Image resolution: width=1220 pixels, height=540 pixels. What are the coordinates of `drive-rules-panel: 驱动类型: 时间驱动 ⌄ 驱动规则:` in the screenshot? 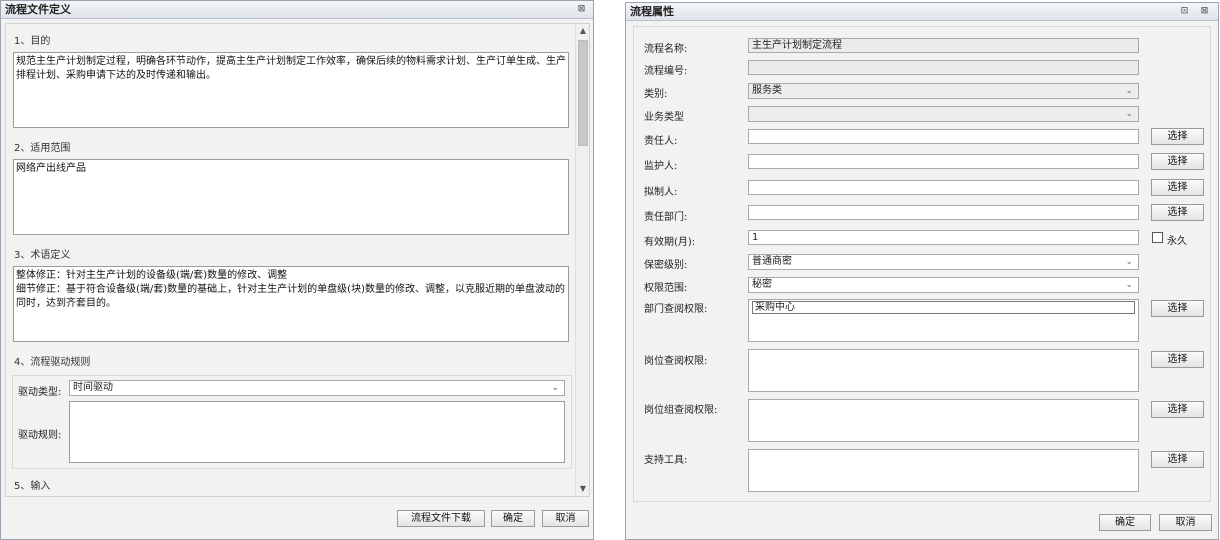 It's located at (292, 422).